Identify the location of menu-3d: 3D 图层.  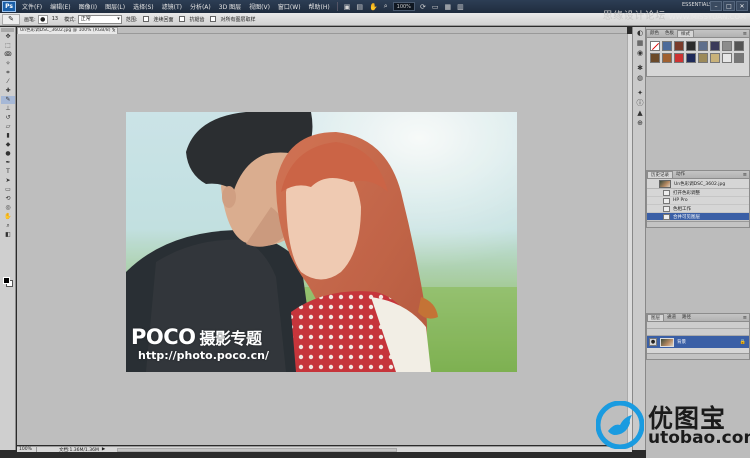
(230, 6).